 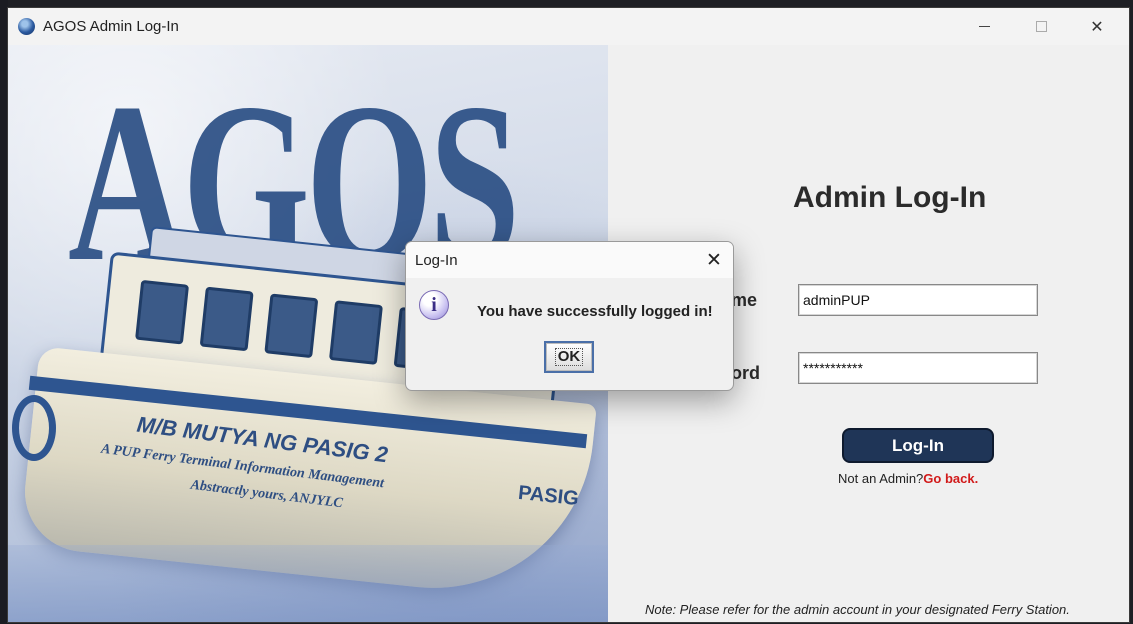 I want to click on not-admin-row: Not an Admin?Go back., so click(x=908, y=478).